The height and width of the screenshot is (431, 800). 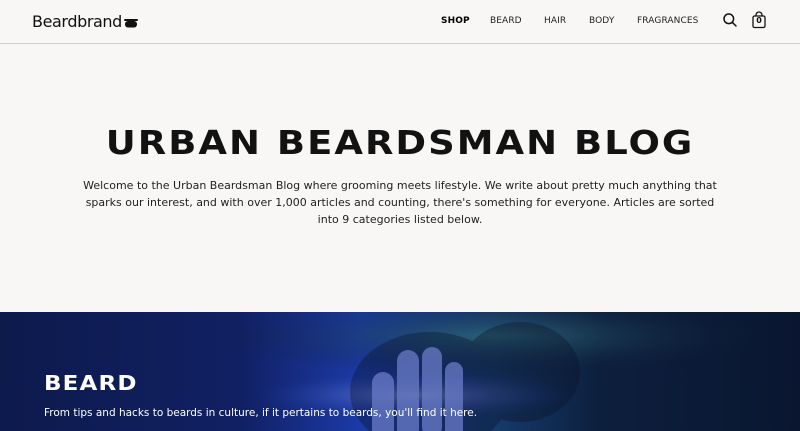 I want to click on nav-item-hair: HAIR, so click(x=555, y=21).